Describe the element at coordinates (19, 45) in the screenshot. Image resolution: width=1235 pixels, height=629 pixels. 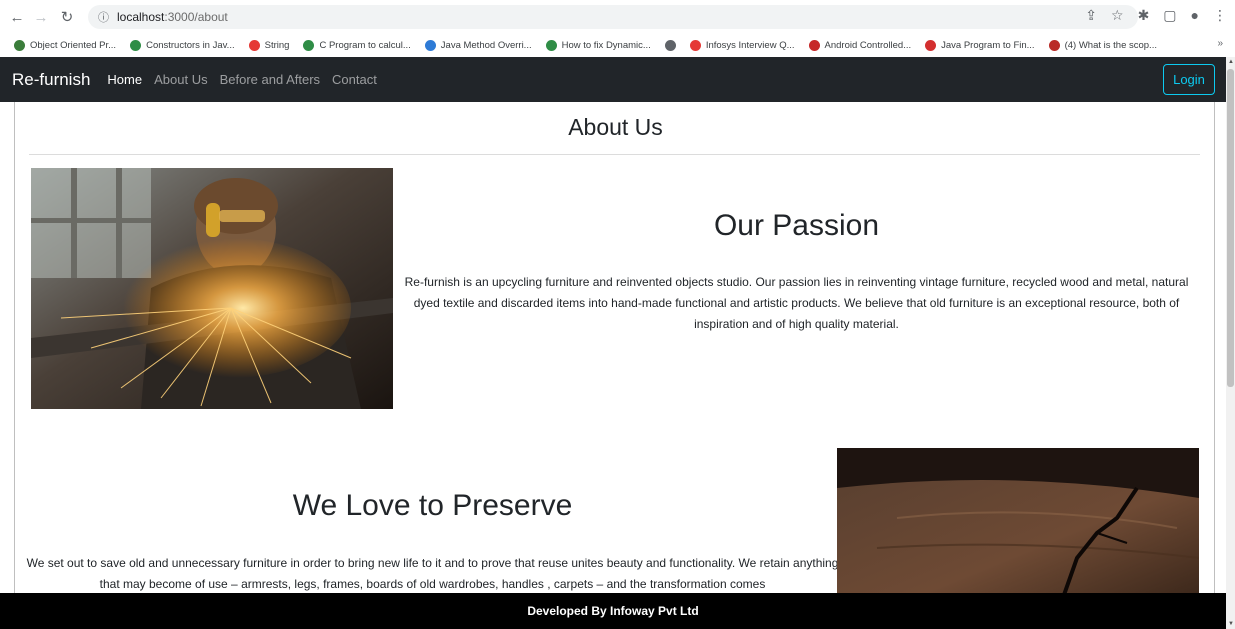
I see `glasses-icon` at that location.